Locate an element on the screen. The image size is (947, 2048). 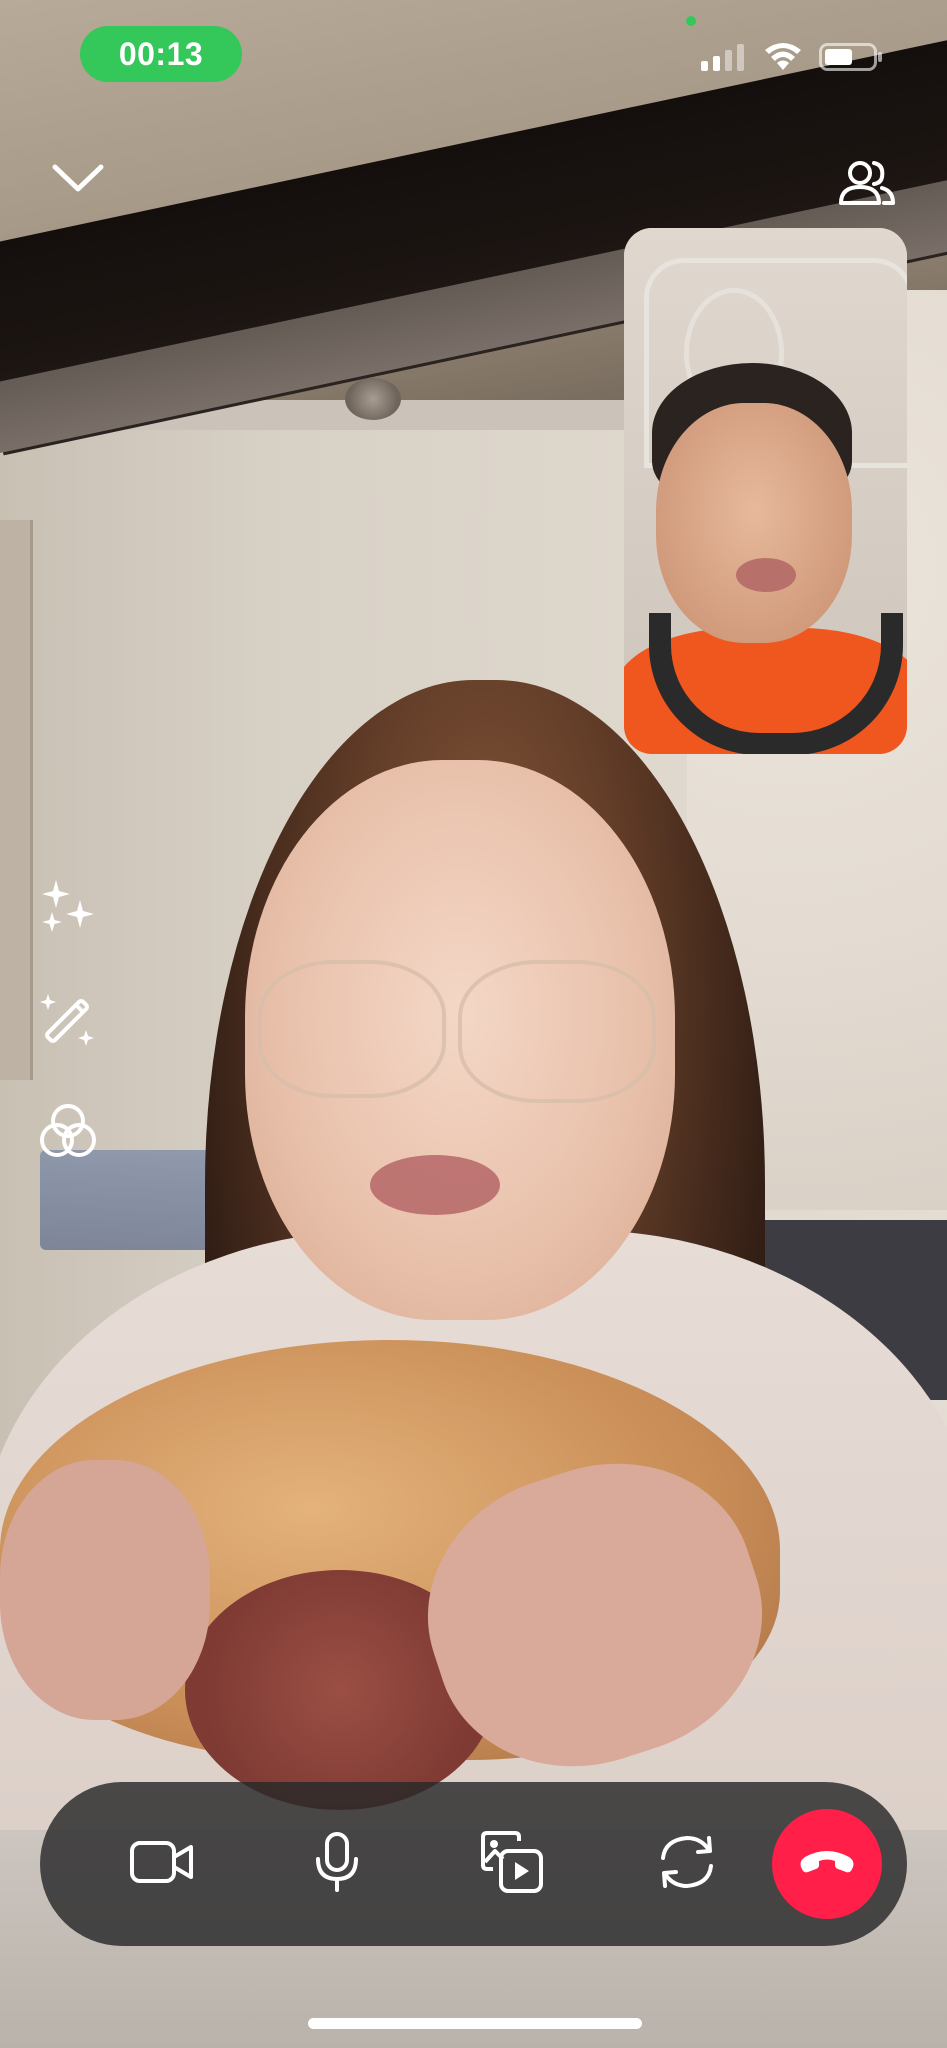
status-icons is located at coordinates (792, 59).